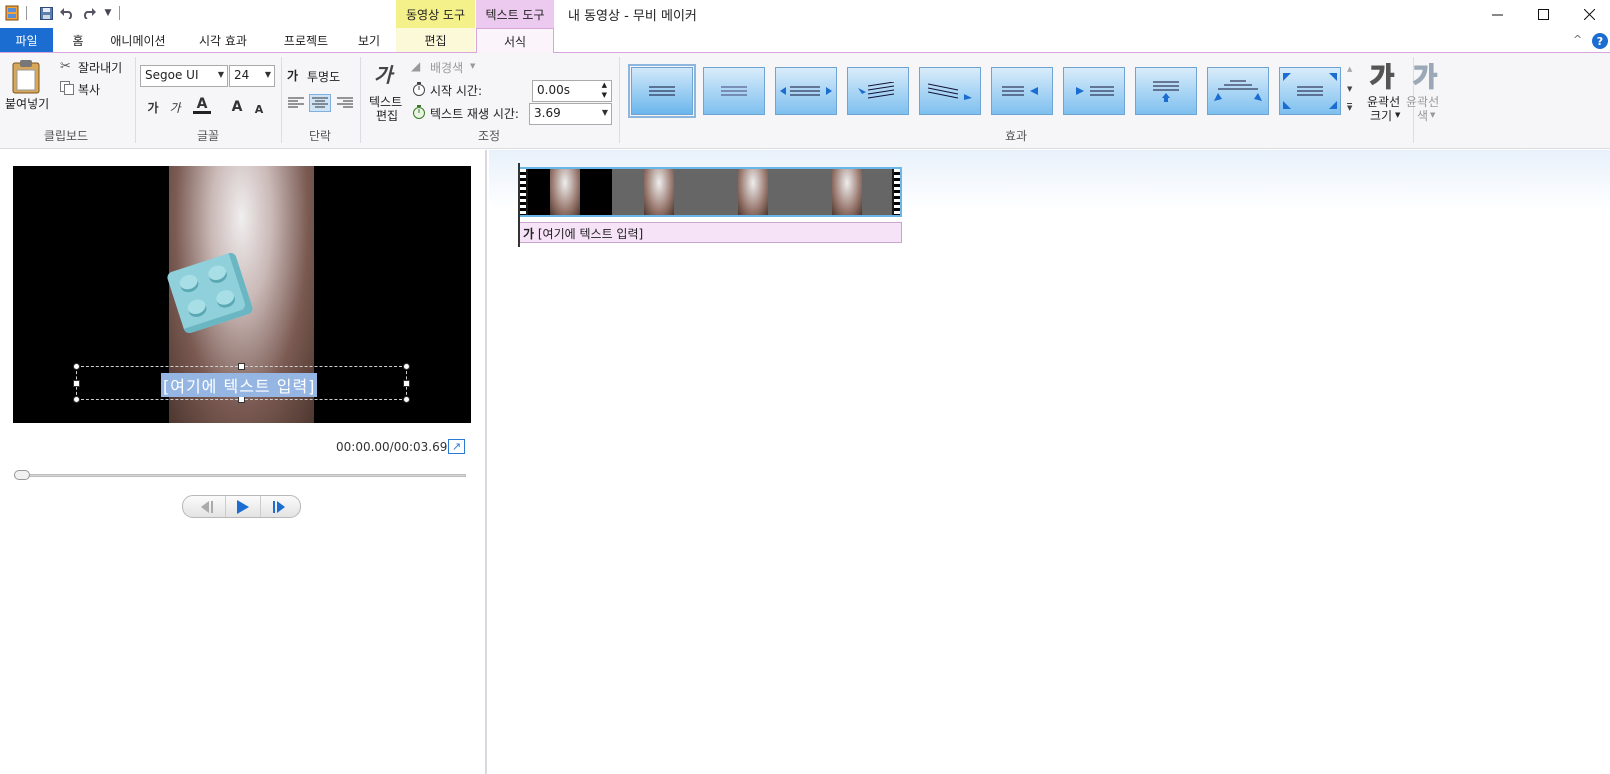 The image size is (1610, 774). I want to click on video-clip-thumbnail, so click(710, 192).